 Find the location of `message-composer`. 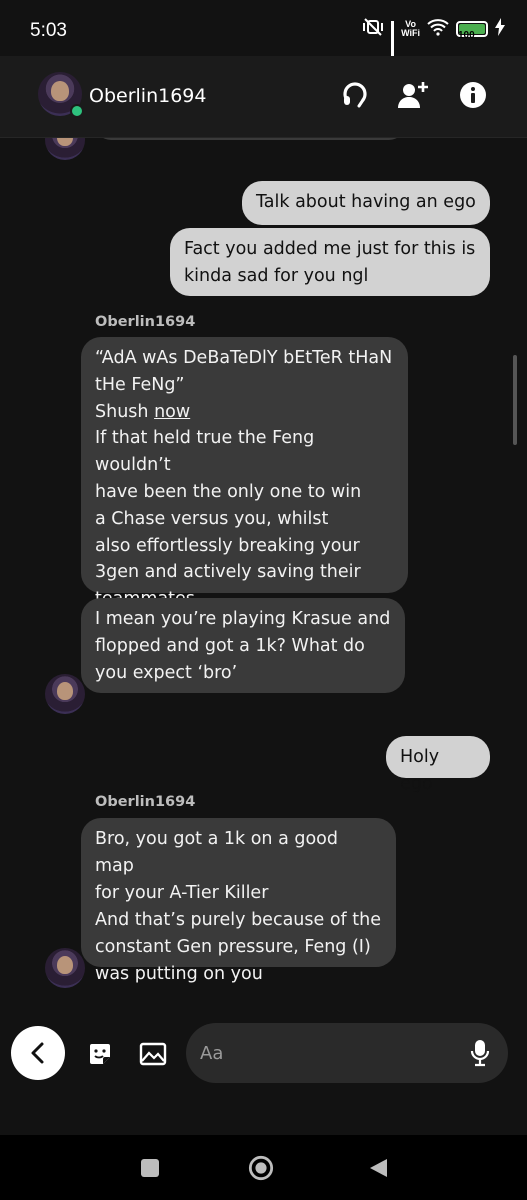

message-composer is located at coordinates (263, 1055).